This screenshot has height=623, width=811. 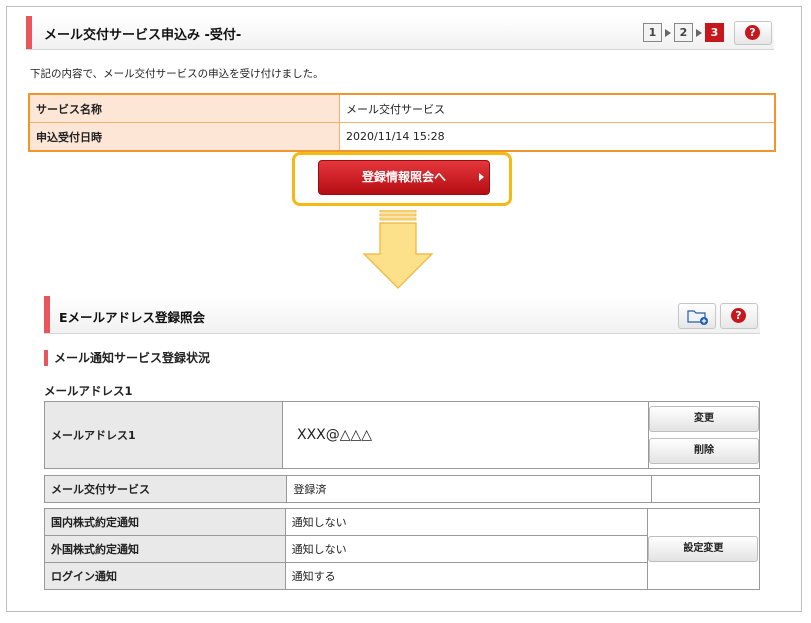 I want to click on step-1: 1, so click(x=652, y=32).